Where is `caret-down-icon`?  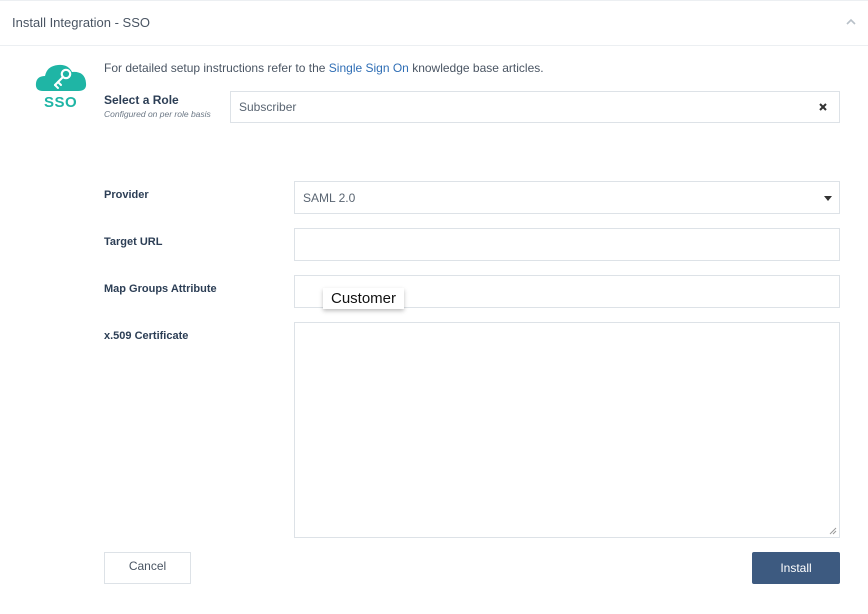
caret-down-icon is located at coordinates (828, 198).